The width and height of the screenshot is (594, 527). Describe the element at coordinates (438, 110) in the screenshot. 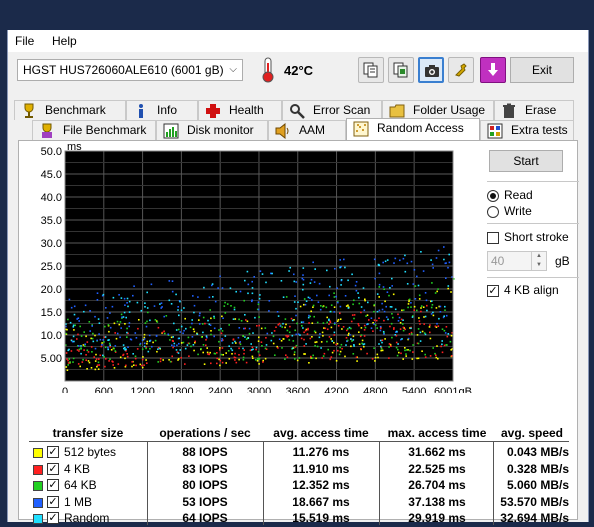

I see `tab-folder-usage: Folder Usage` at that location.